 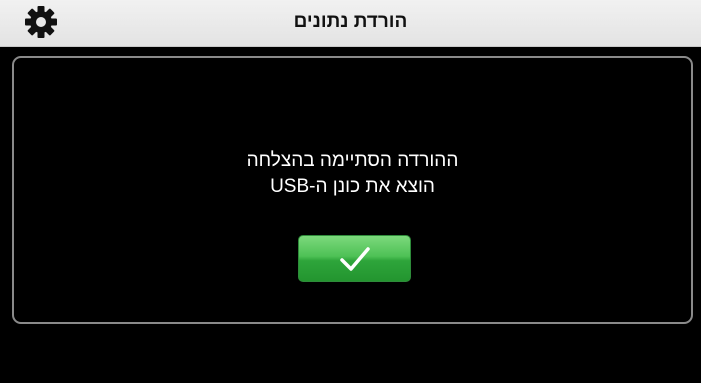 I want to click on gear-icon, so click(x=41, y=22).